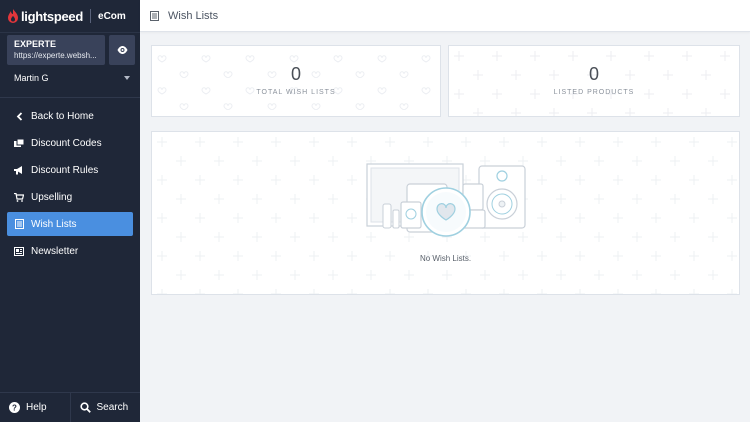  What do you see at coordinates (54, 224) in the screenshot?
I see `sidebar-item-label: Wish Lists` at bounding box center [54, 224].